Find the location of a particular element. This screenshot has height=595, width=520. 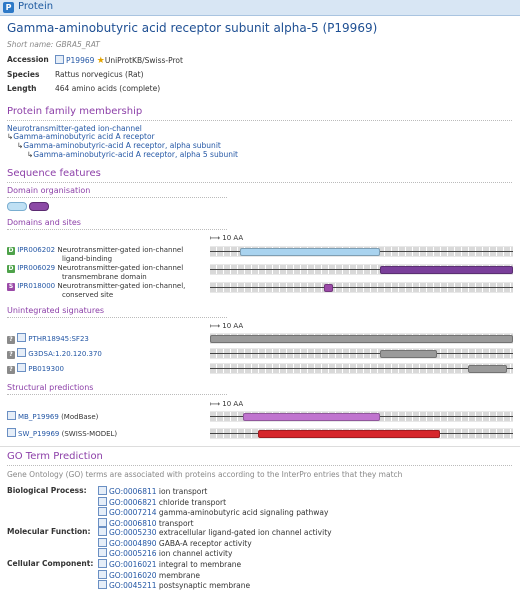

go-link: GO:0006811 is located at coordinates (133, 491).